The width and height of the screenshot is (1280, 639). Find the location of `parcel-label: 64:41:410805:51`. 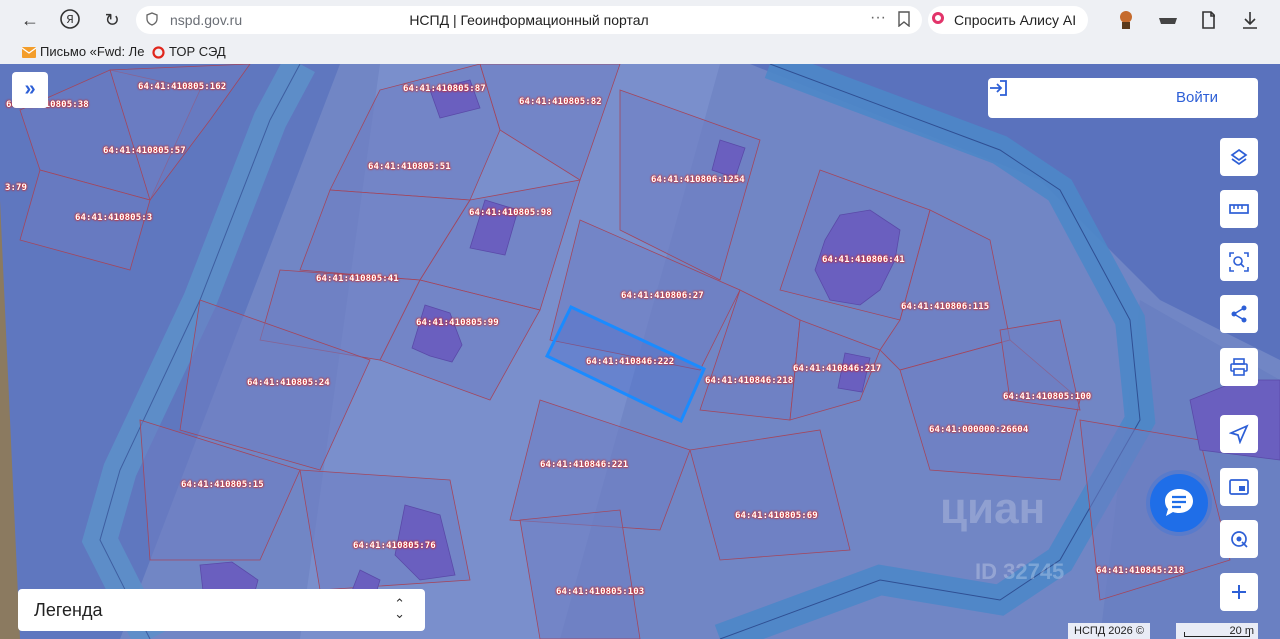

parcel-label: 64:41:410805:51 is located at coordinates (409, 167).